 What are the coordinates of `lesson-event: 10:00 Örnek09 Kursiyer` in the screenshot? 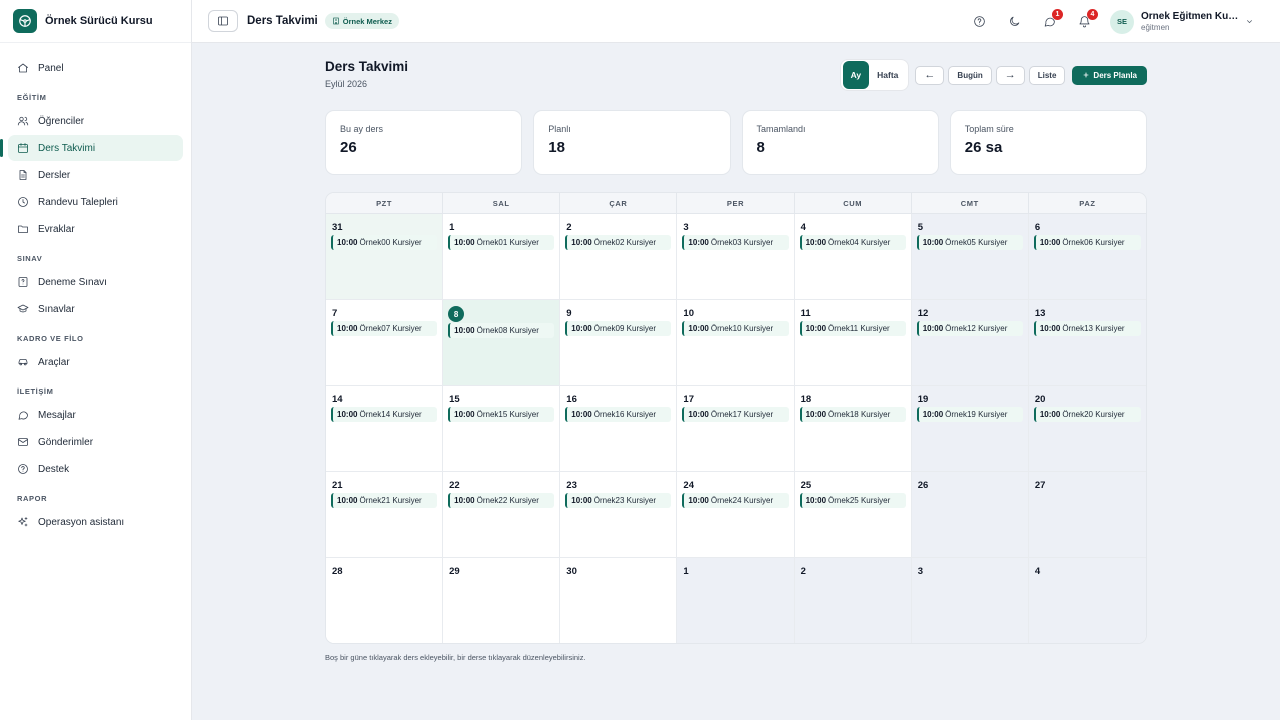 It's located at (618, 328).